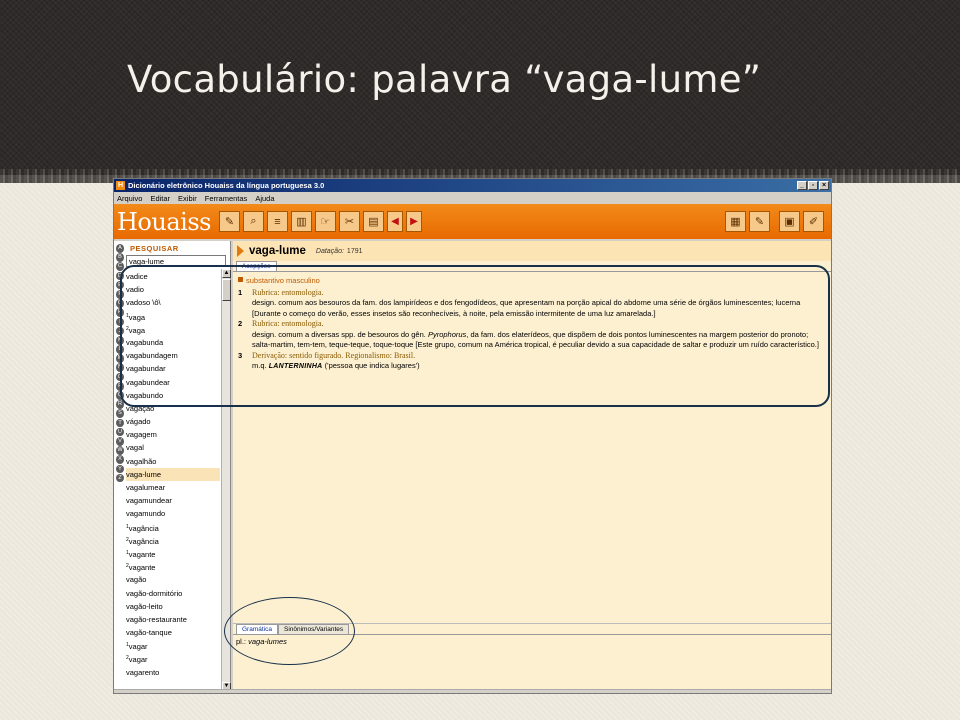 Image resolution: width=960 pixels, height=720 pixels. I want to click on tools-icon: ✂, so click(349, 221).